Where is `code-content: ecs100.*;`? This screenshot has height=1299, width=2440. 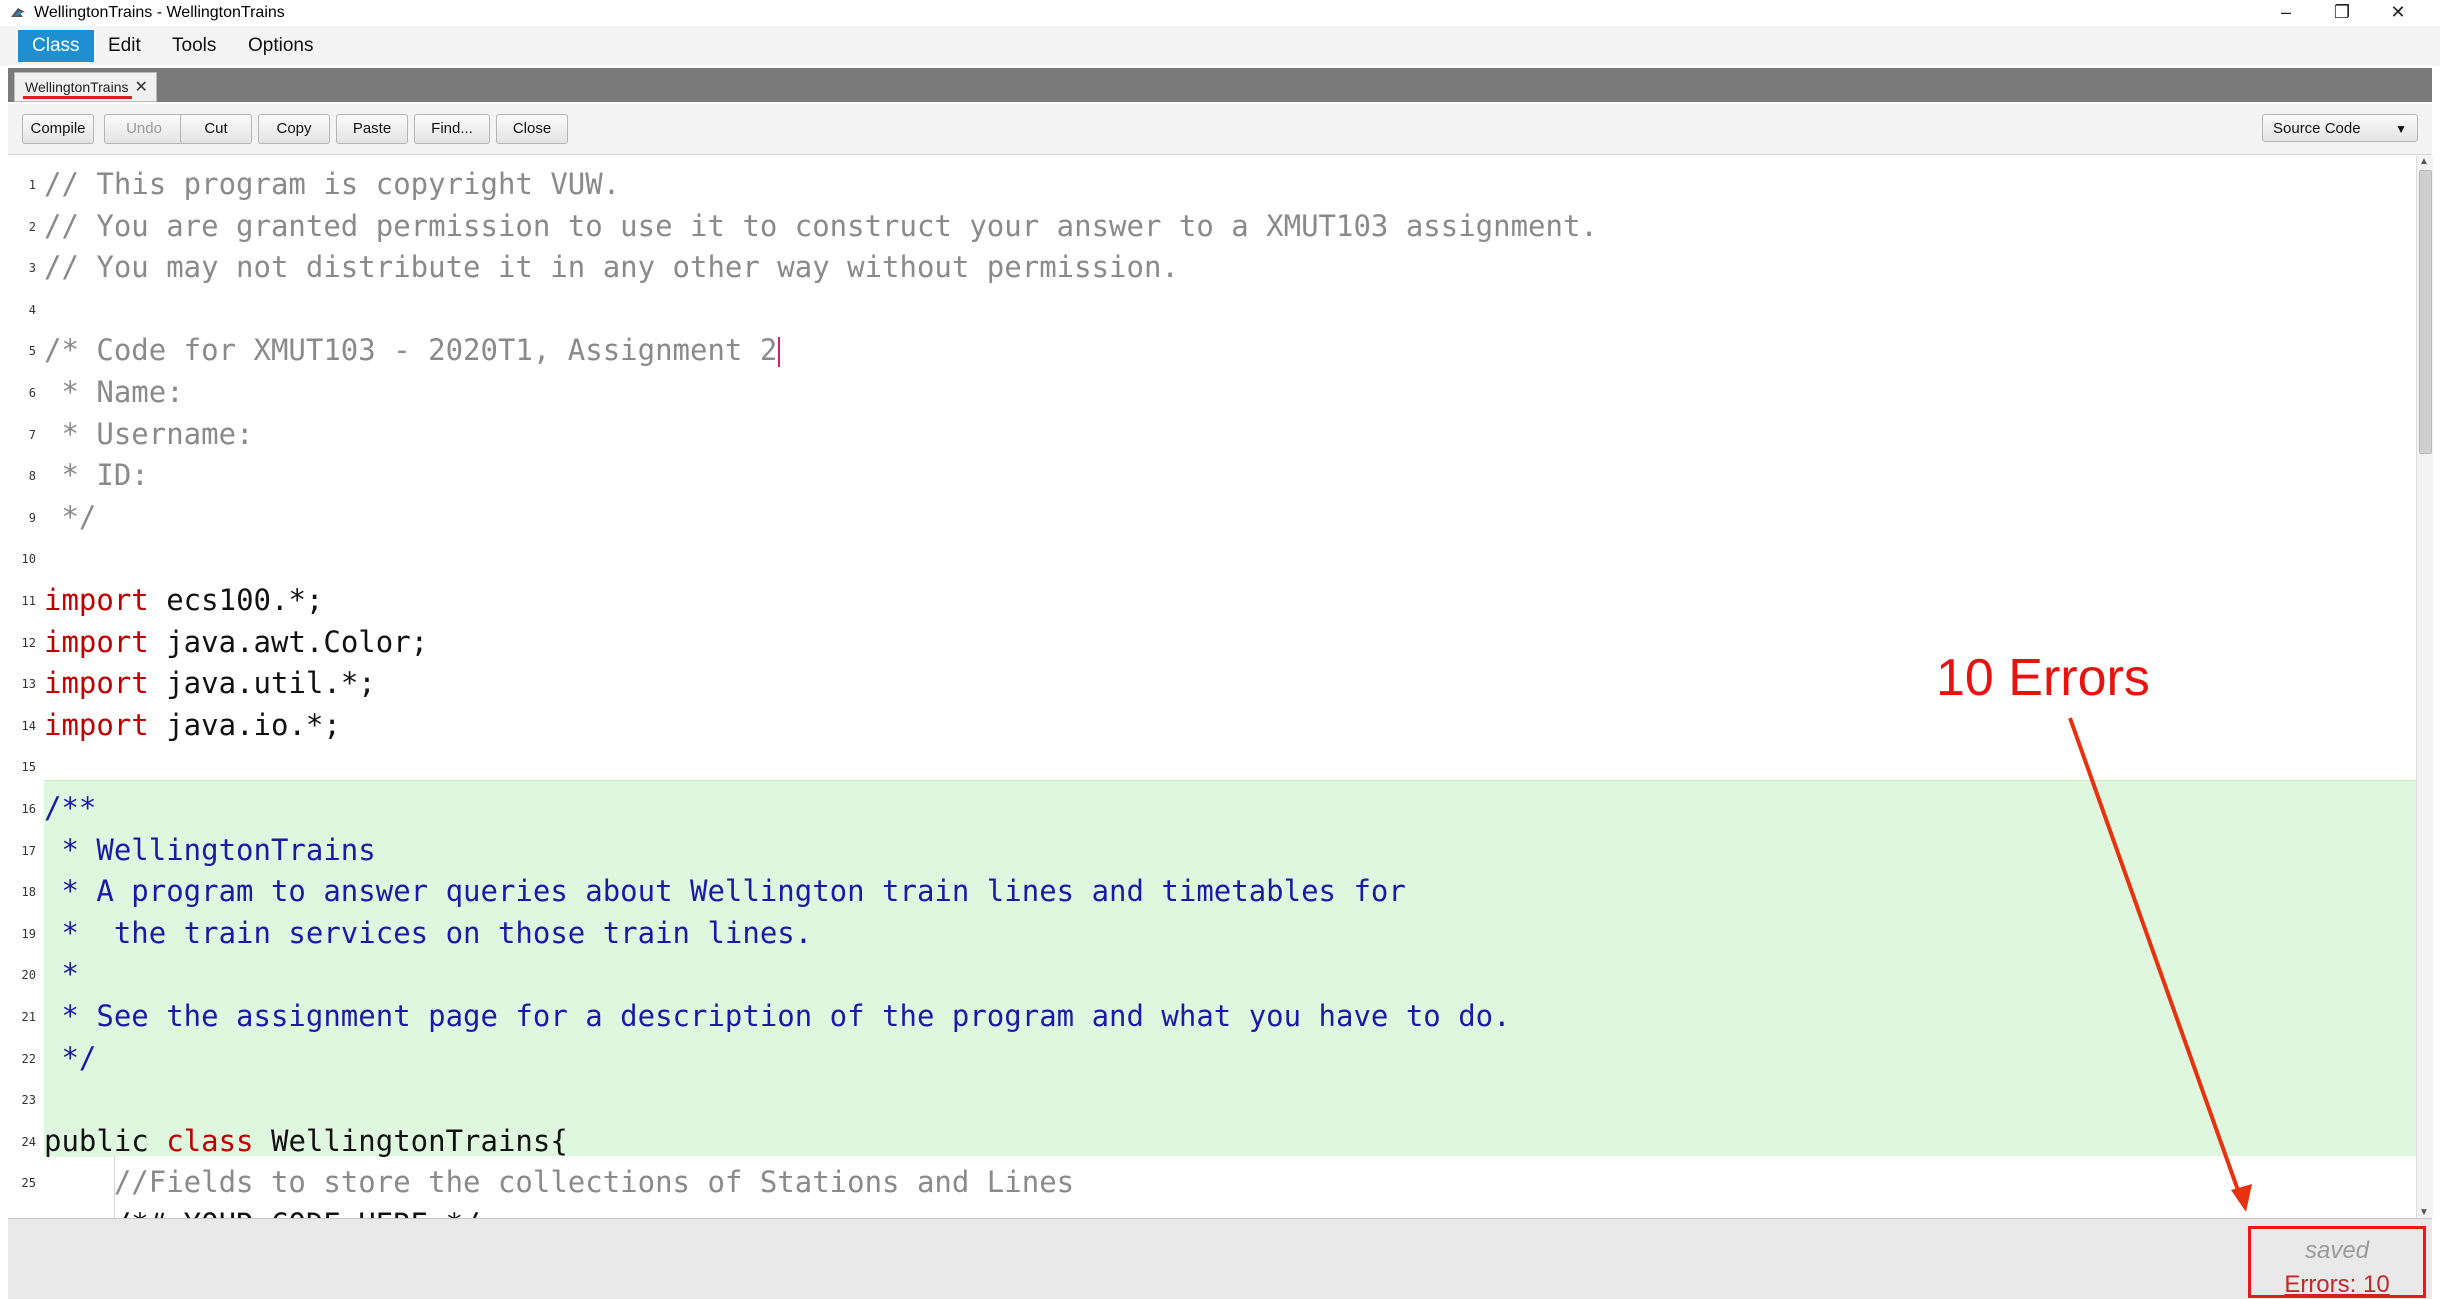 code-content: ecs100.*; is located at coordinates (236, 600).